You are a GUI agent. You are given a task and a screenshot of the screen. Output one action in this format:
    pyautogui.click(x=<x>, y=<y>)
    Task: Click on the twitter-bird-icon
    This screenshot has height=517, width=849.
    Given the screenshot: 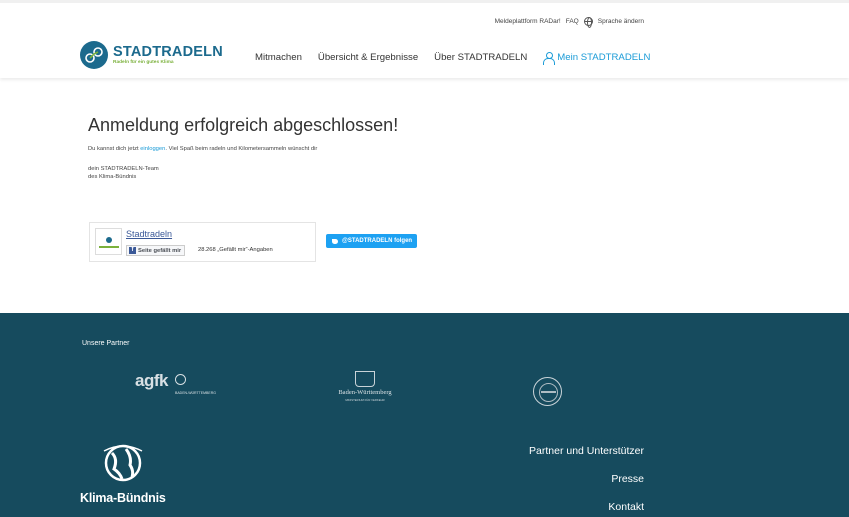 What is the action you would take?
    pyautogui.click(x=335, y=241)
    